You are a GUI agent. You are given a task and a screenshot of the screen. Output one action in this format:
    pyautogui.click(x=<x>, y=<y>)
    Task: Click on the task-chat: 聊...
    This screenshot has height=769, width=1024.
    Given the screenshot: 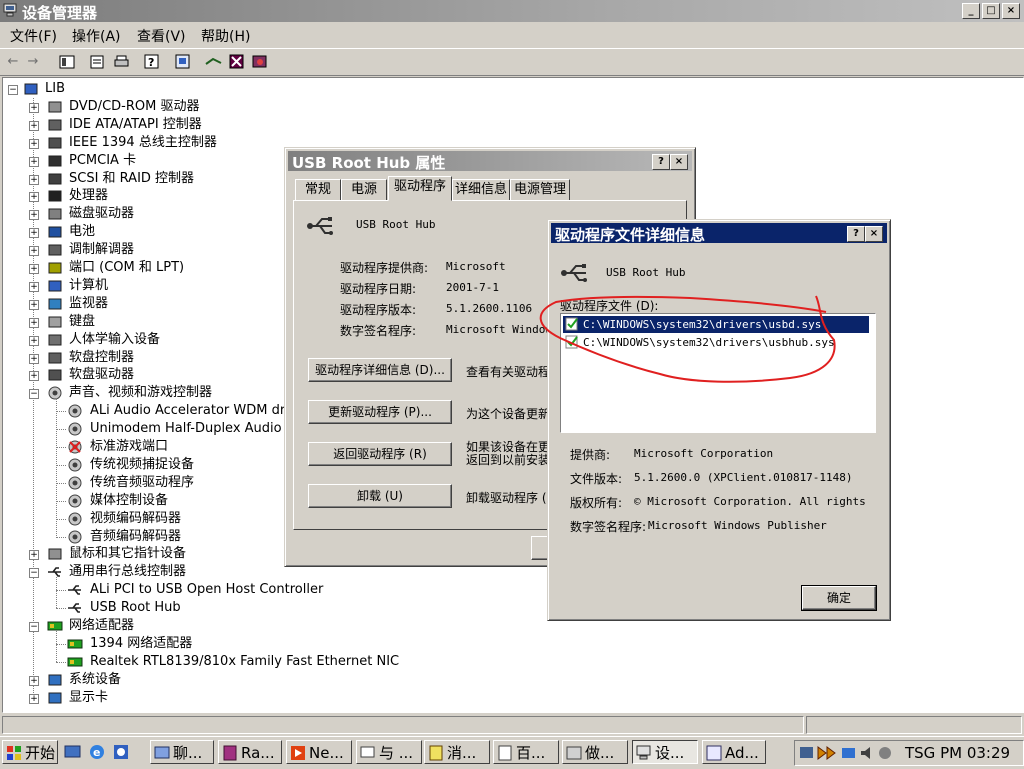 What is the action you would take?
    pyautogui.click(x=182, y=752)
    